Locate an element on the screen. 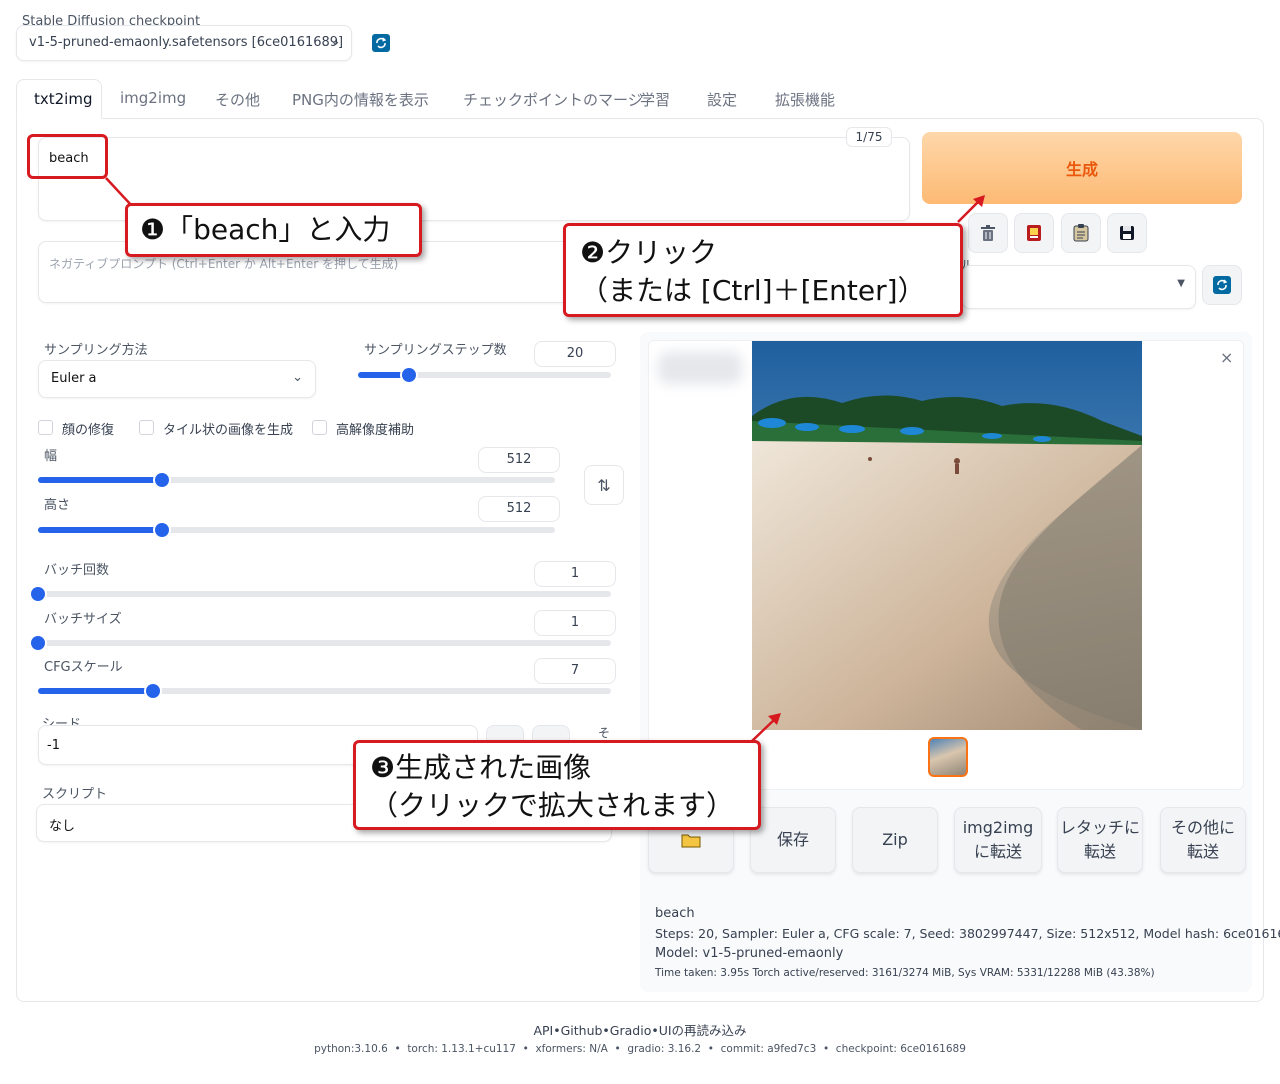 The height and width of the screenshot is (1084, 1280). tab-label: txt2img is located at coordinates (63, 99).